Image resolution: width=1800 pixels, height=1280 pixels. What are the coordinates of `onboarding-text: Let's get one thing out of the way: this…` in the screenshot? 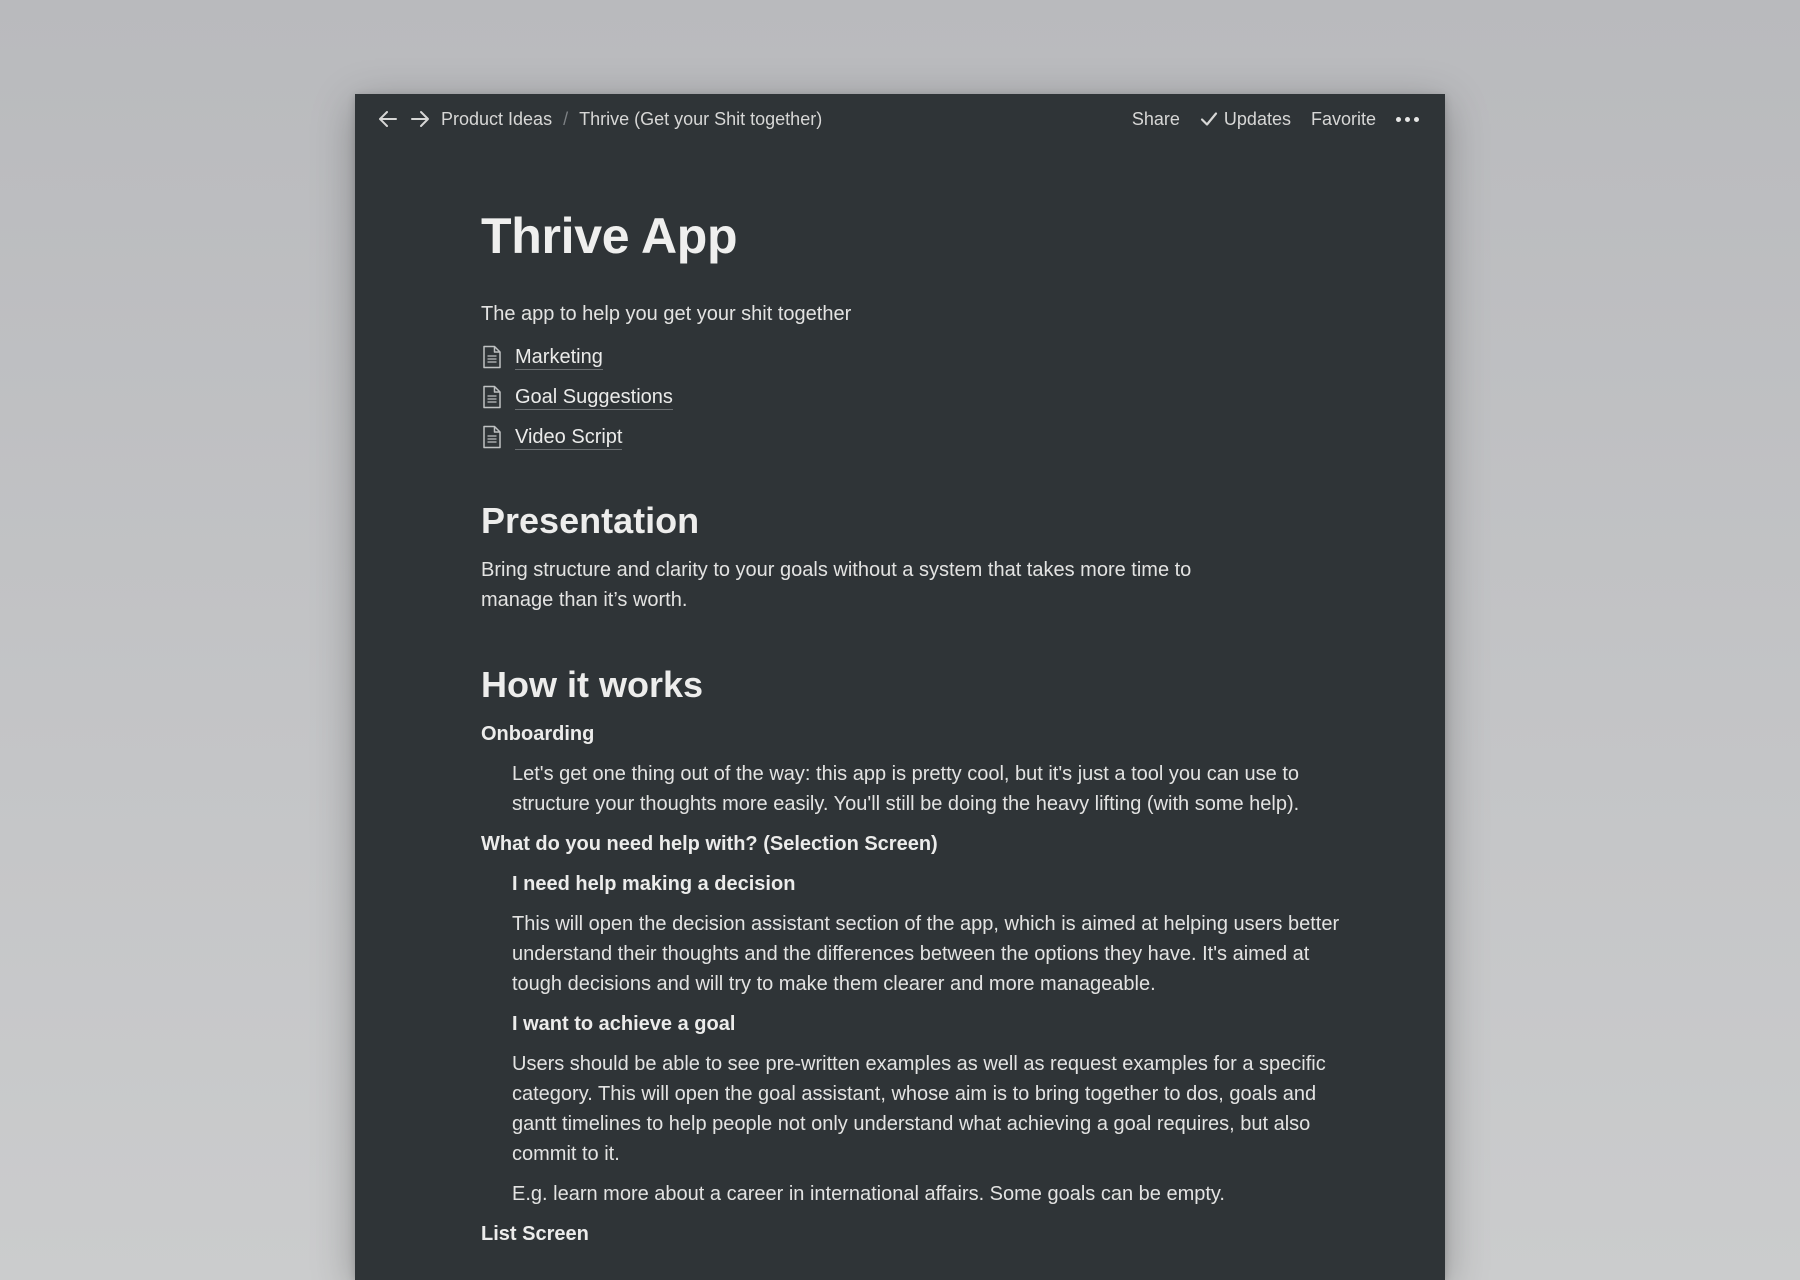 It's located at (936, 789).